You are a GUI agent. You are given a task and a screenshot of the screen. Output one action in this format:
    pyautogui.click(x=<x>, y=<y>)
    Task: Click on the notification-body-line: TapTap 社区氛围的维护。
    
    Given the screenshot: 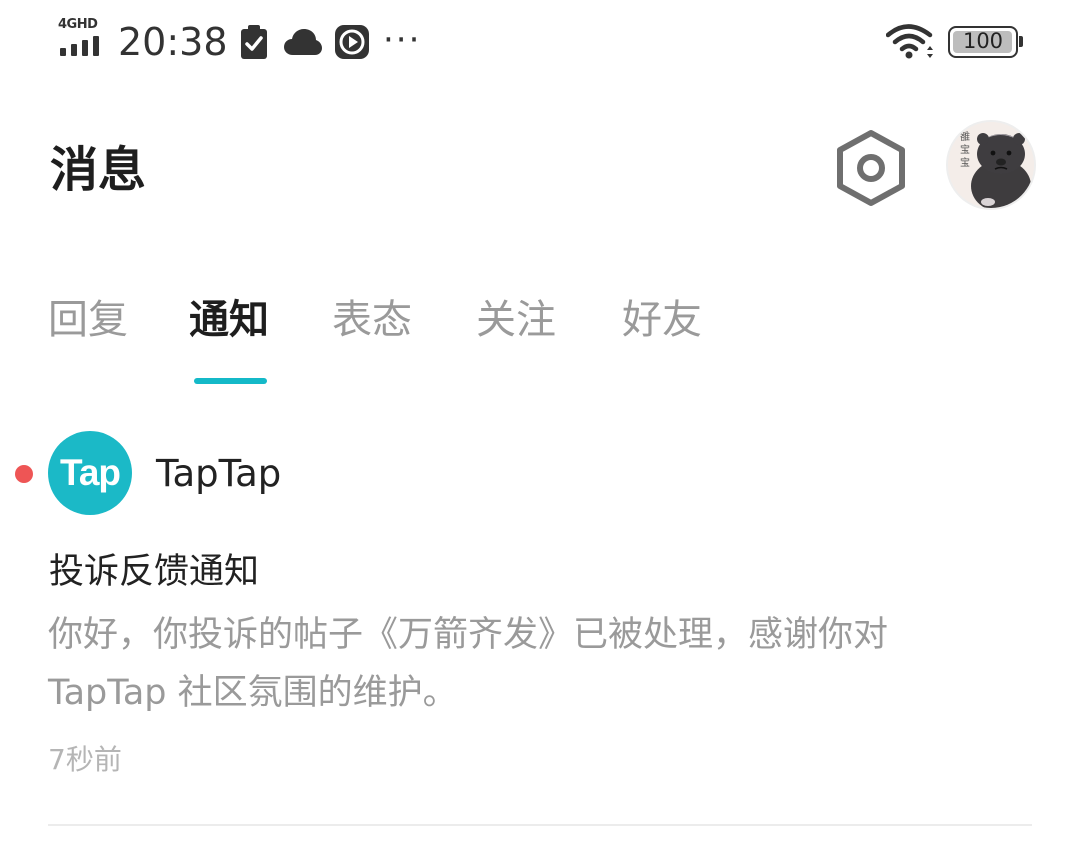 What is the action you would take?
    pyautogui.click(x=253, y=693)
    